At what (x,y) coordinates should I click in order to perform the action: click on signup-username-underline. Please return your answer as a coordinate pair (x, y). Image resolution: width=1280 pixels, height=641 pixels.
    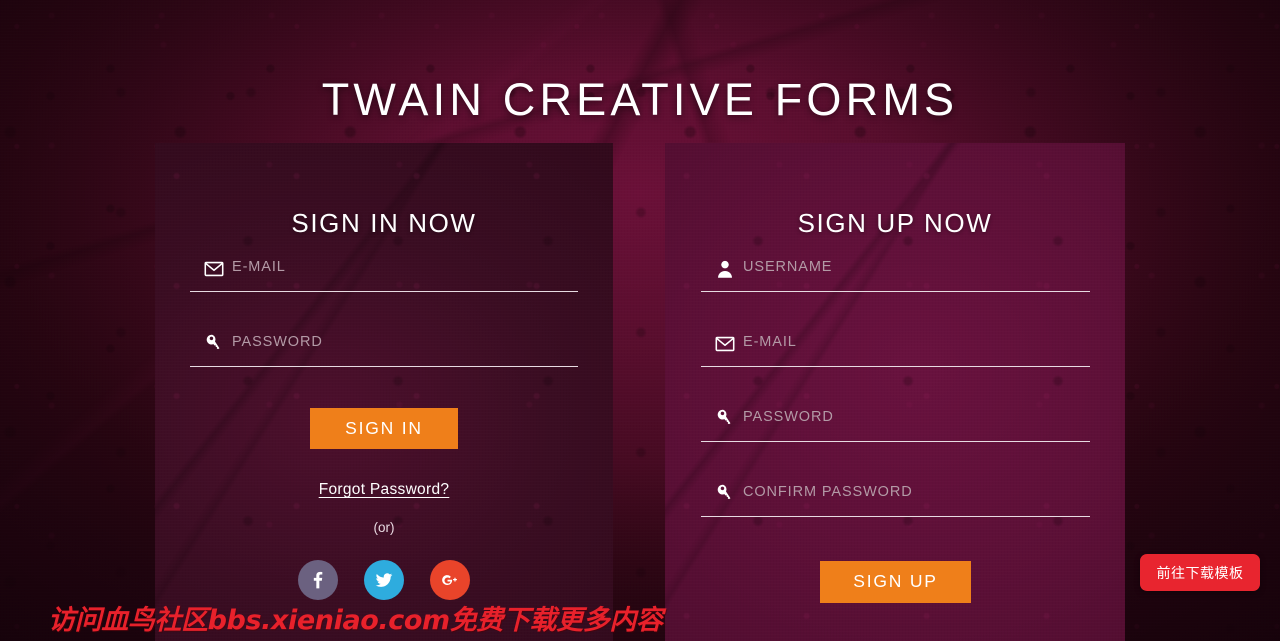
    Looking at the image, I should click on (895, 291).